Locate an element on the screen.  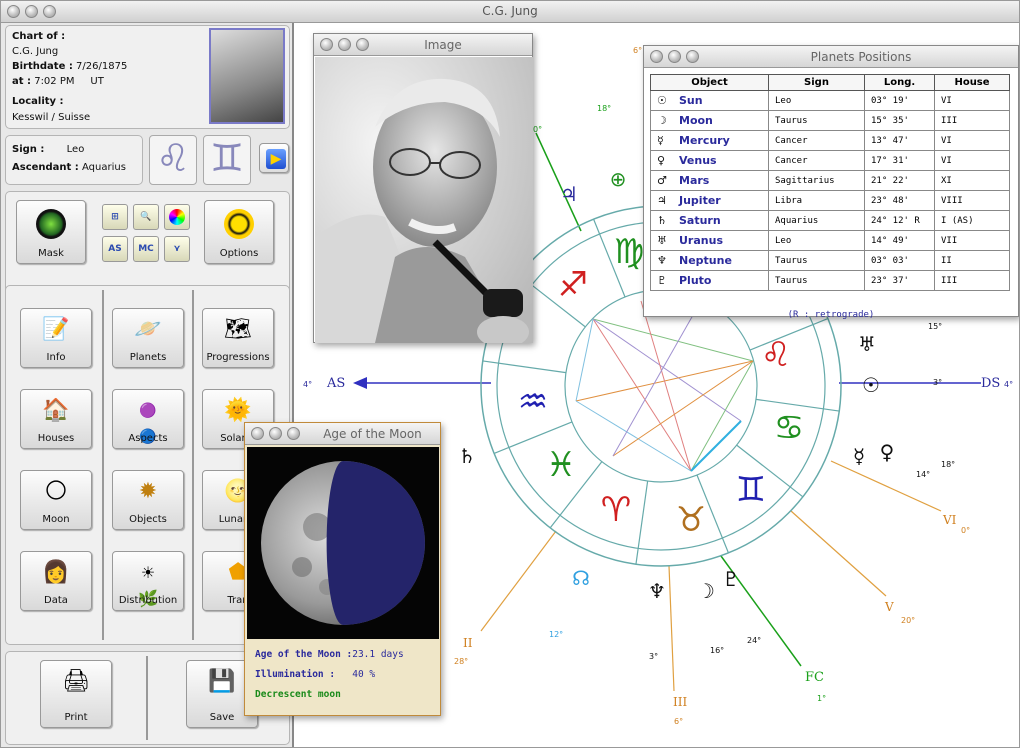
svg-text: 6° is located at coordinates (637, 50).